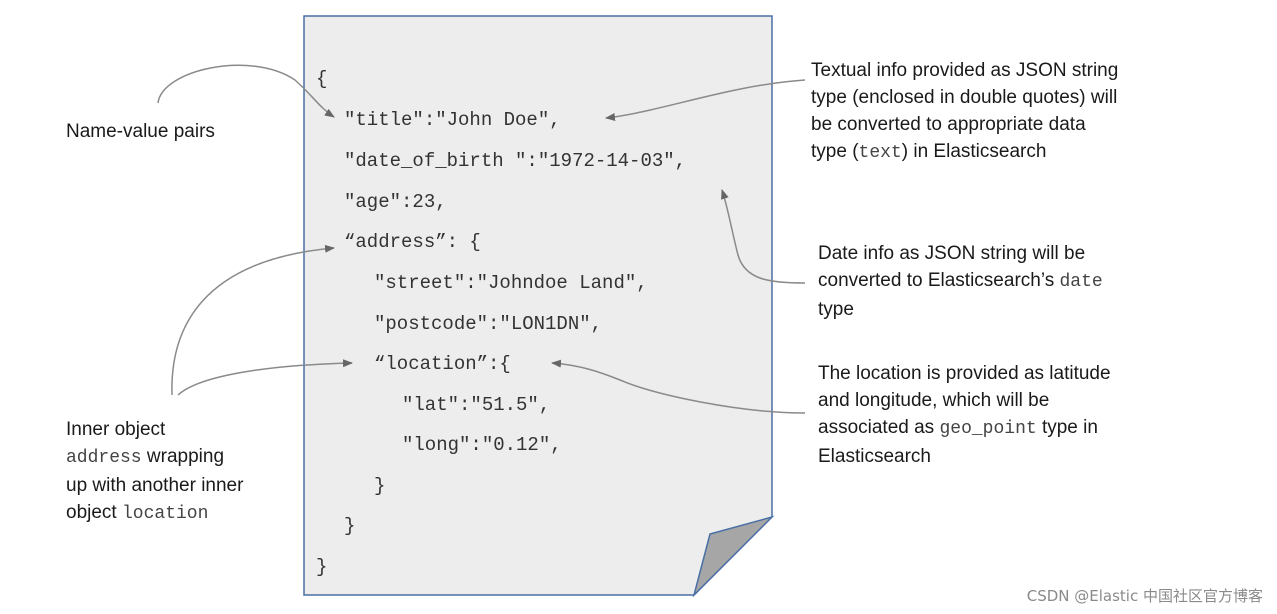  I want to click on annotation-location-line-1: The location is provided as latitude, so click(964, 373).